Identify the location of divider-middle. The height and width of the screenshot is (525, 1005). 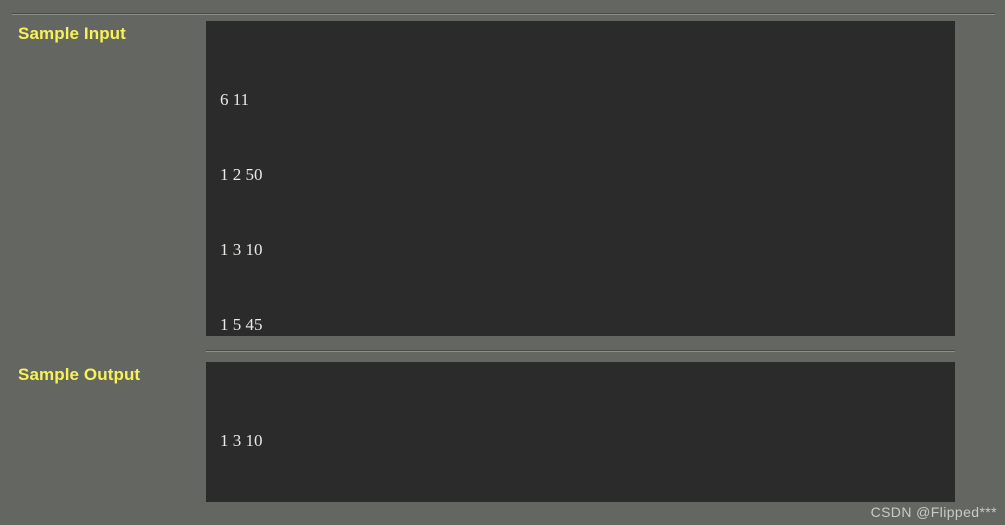
(580, 351).